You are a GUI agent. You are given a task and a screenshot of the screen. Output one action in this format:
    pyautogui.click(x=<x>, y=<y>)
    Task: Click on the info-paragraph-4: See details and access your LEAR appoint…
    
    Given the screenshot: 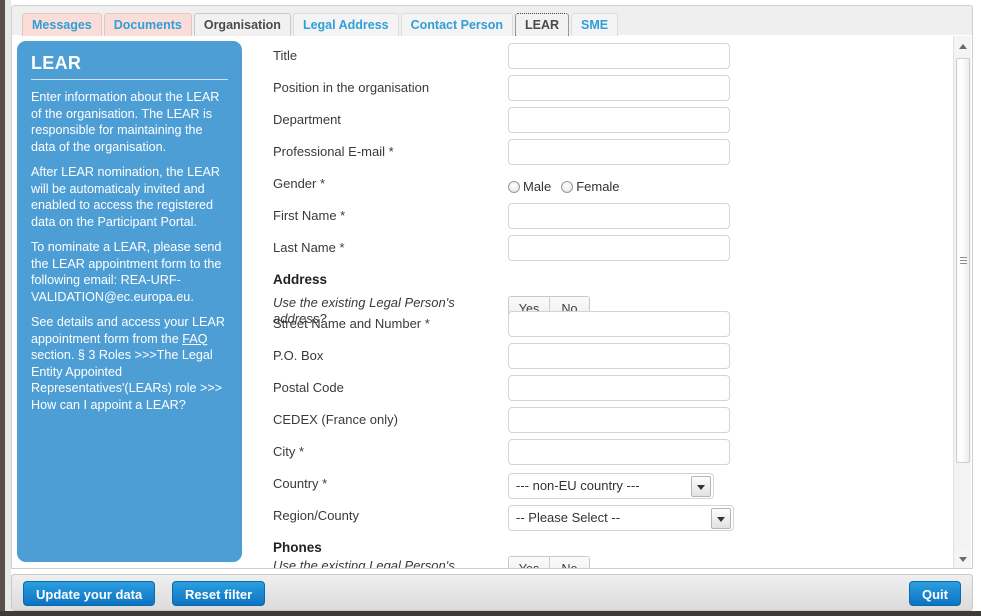 What is the action you would take?
    pyautogui.click(x=129, y=363)
    